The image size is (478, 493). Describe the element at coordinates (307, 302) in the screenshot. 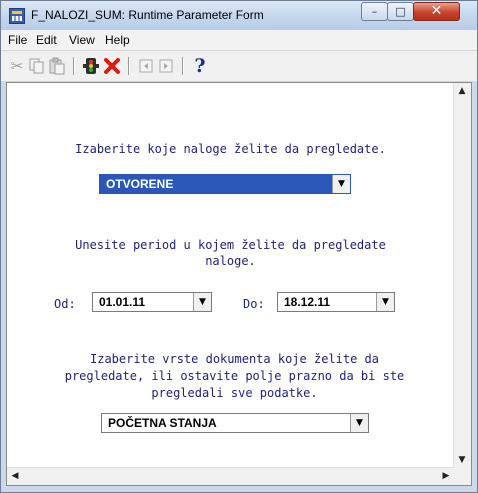

I see `do-value: 18.12.11` at that location.